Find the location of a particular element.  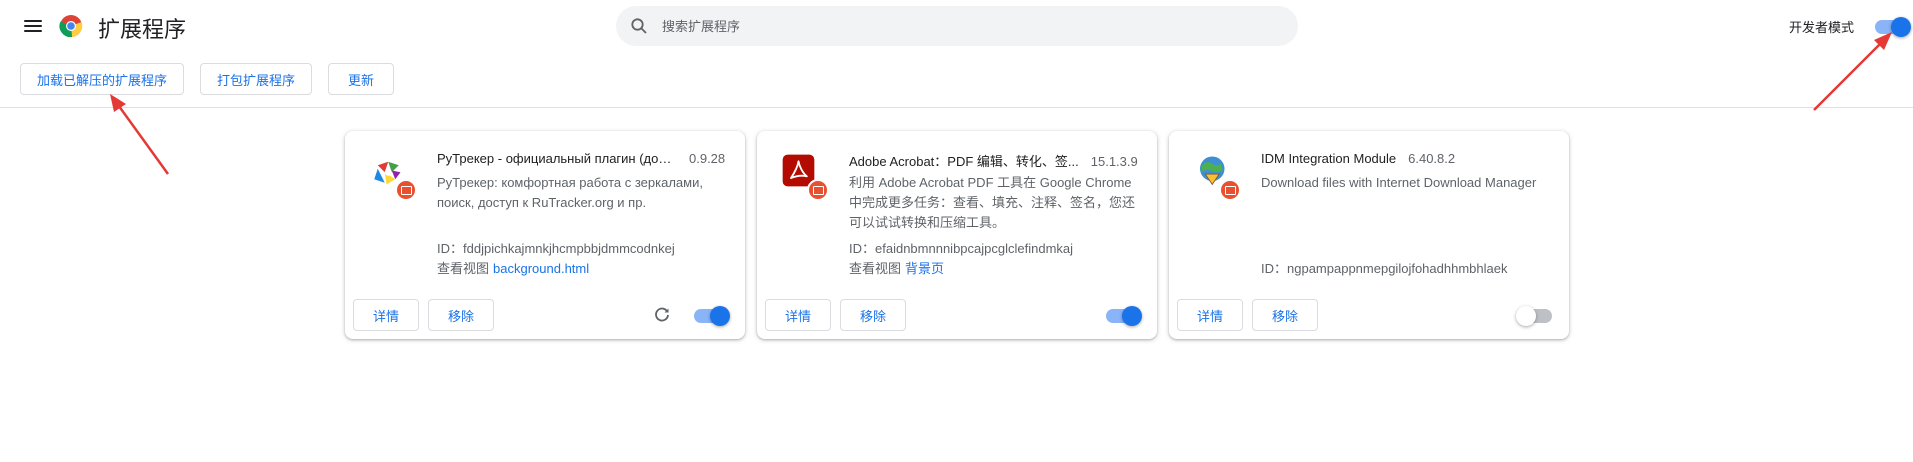

menu-icon is located at coordinates (33, 26).